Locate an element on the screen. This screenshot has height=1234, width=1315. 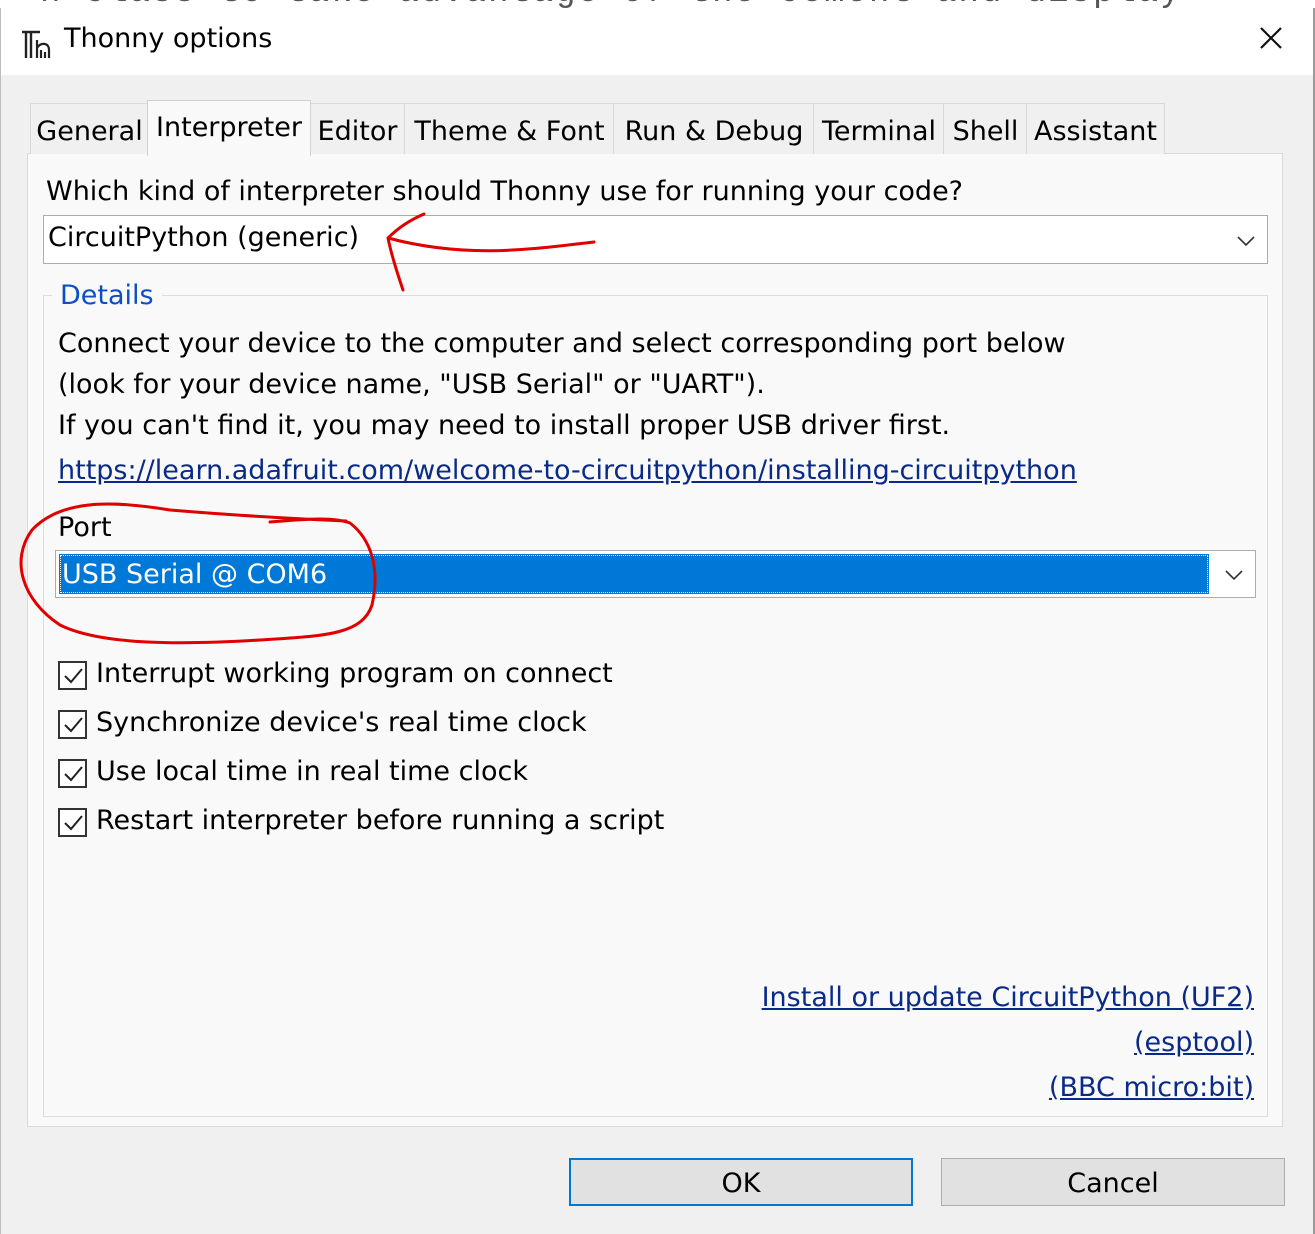
tab-general: General is located at coordinates (89, 128).